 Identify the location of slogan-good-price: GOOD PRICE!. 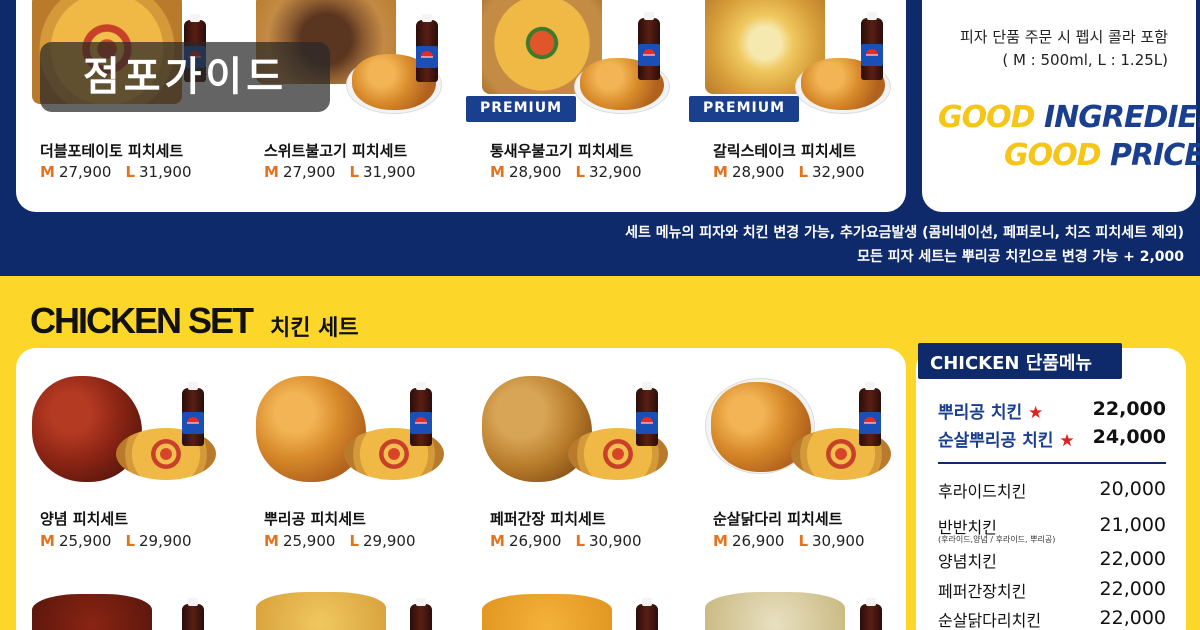
(1102, 155).